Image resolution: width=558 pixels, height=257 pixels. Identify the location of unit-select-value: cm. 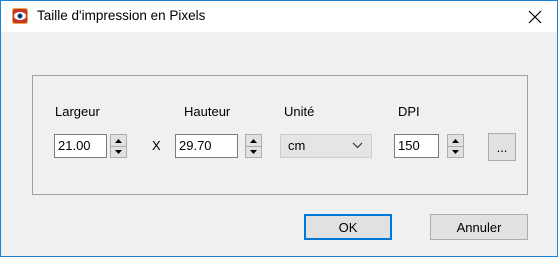
(297, 145).